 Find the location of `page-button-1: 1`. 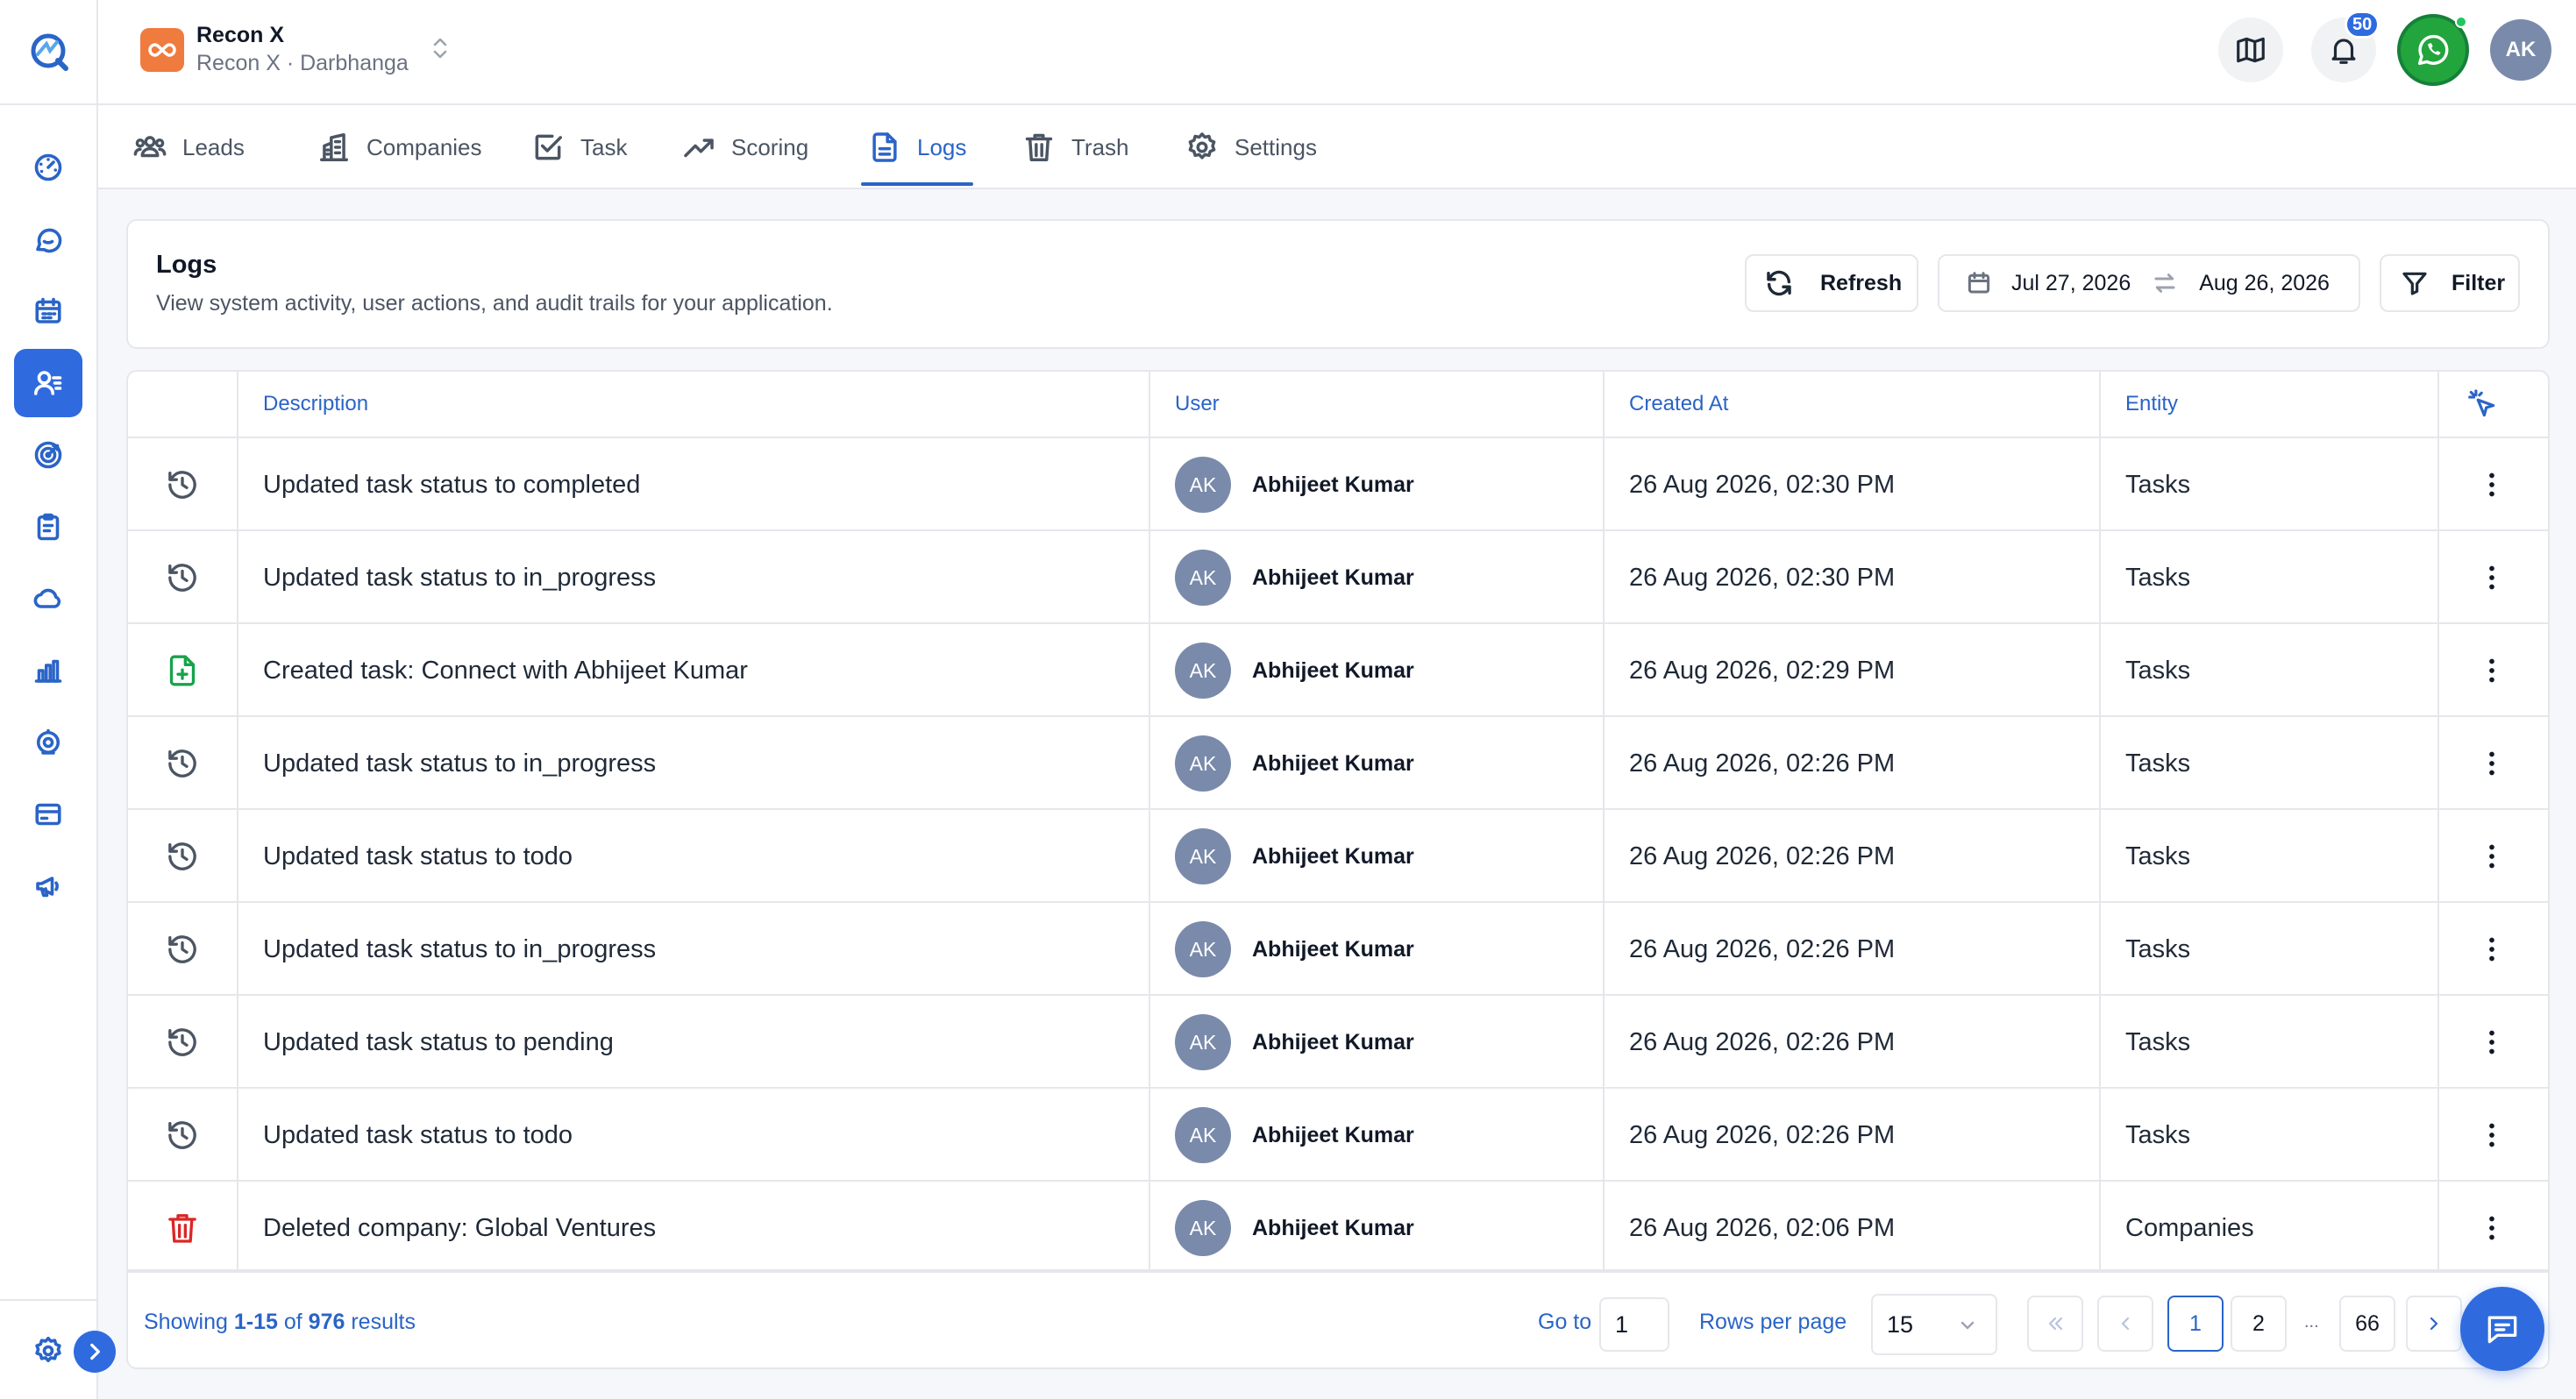

page-button-1: 1 is located at coordinates (2195, 1324).